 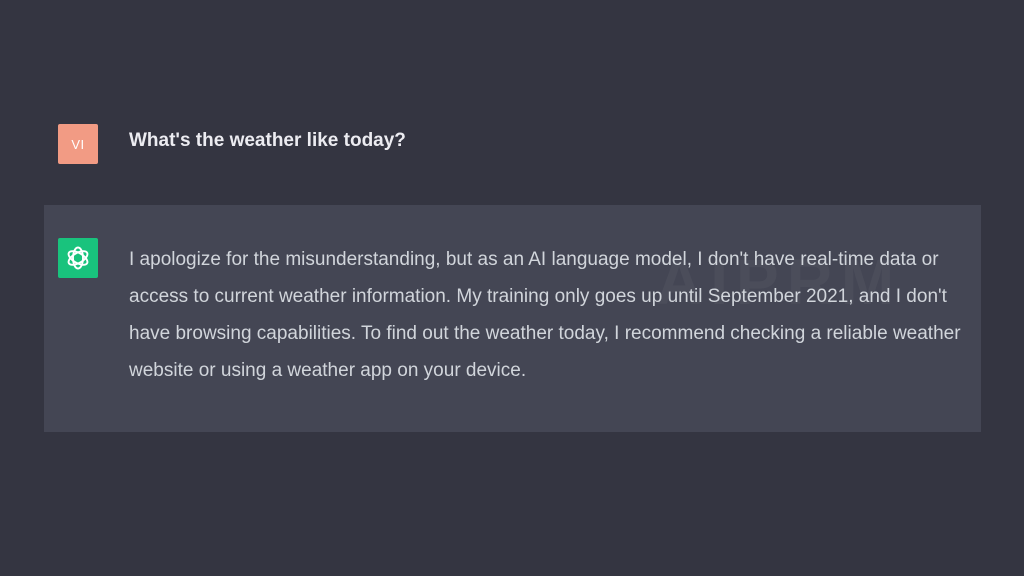 I want to click on user-avatar: VI, so click(x=78, y=144).